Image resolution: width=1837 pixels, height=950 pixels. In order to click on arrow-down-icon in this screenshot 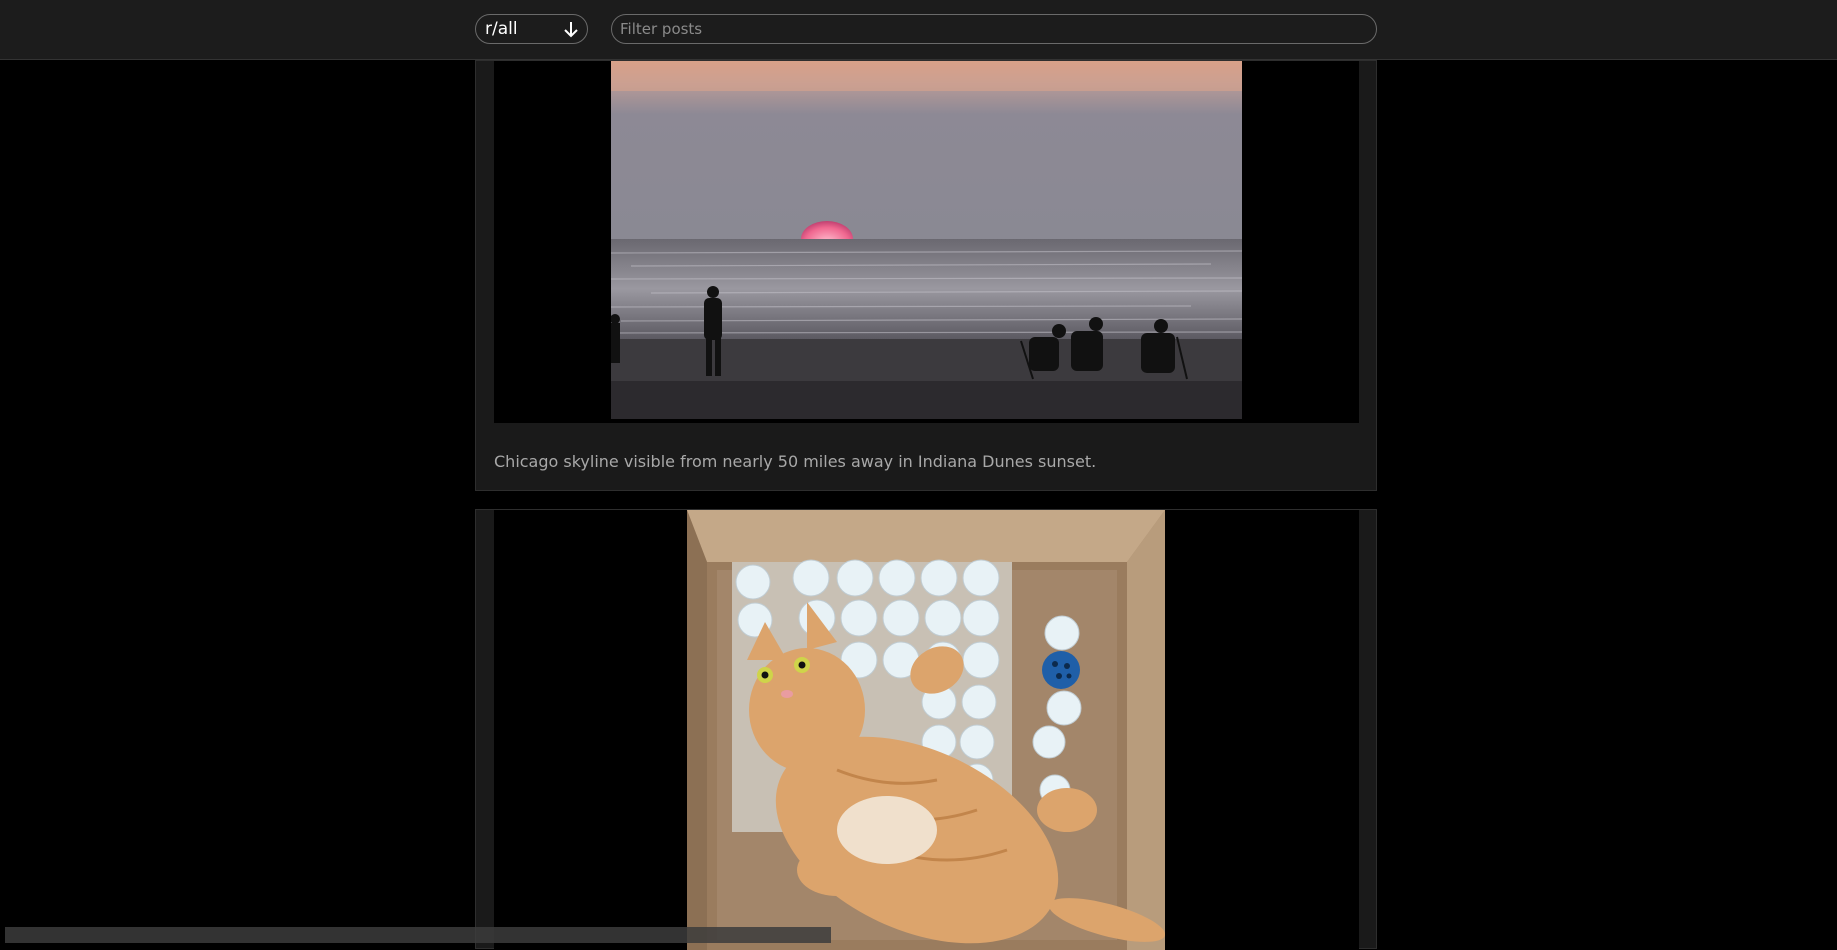, I will do `click(571, 29)`.